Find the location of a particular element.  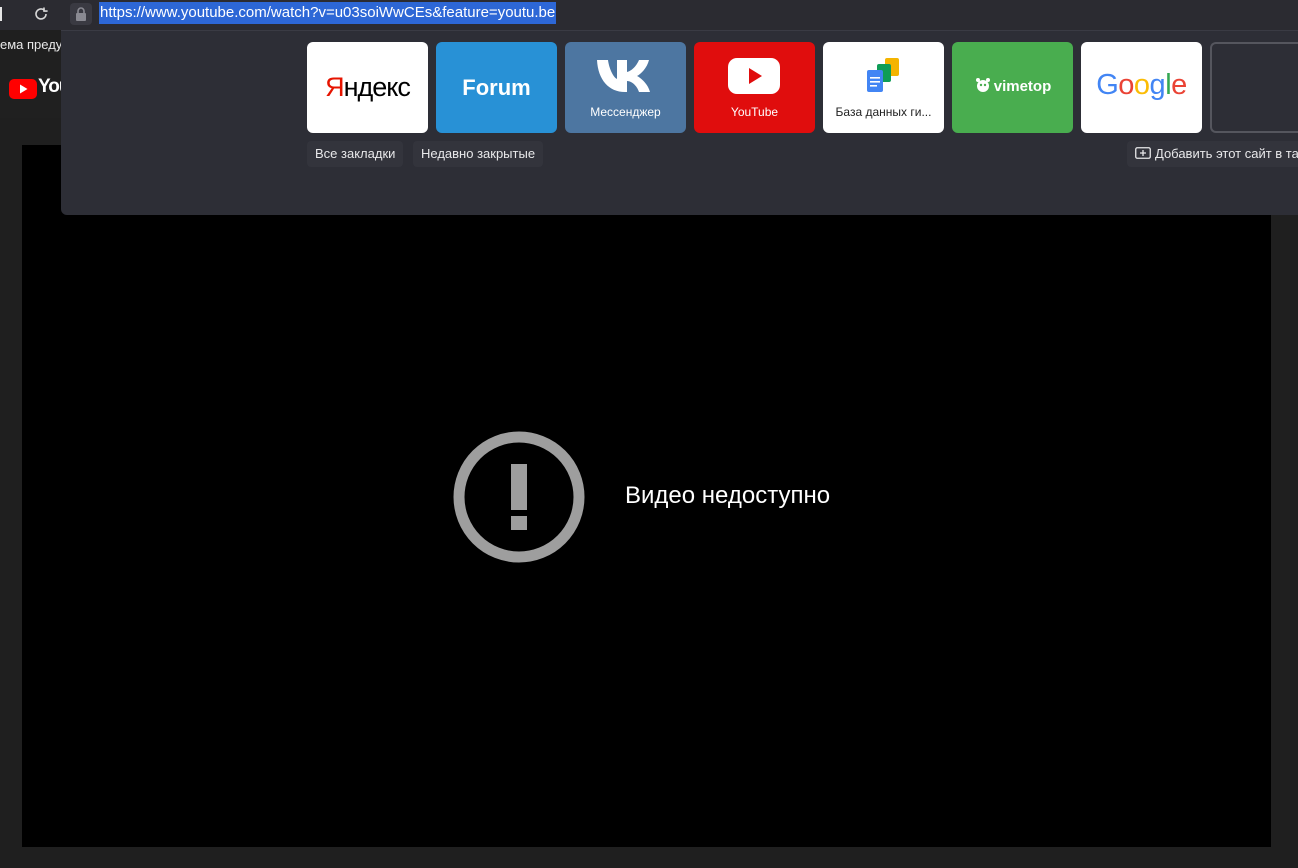

tile-label: Мессенджер is located at coordinates (625, 112).